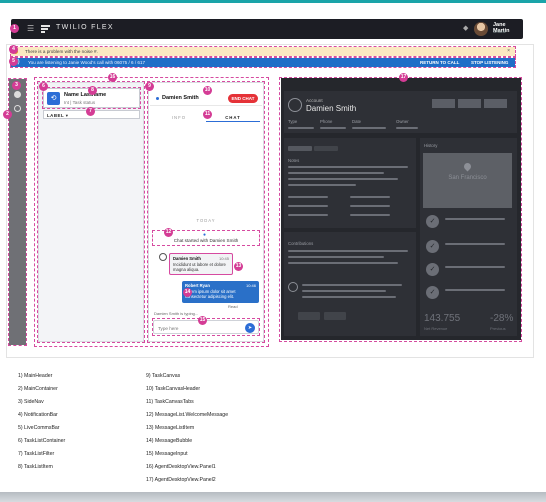 Image resolution: width=546 pixels, height=502 pixels. Describe the element at coordinates (207, 114) in the screenshot. I see `callout-badge: 11` at that location.